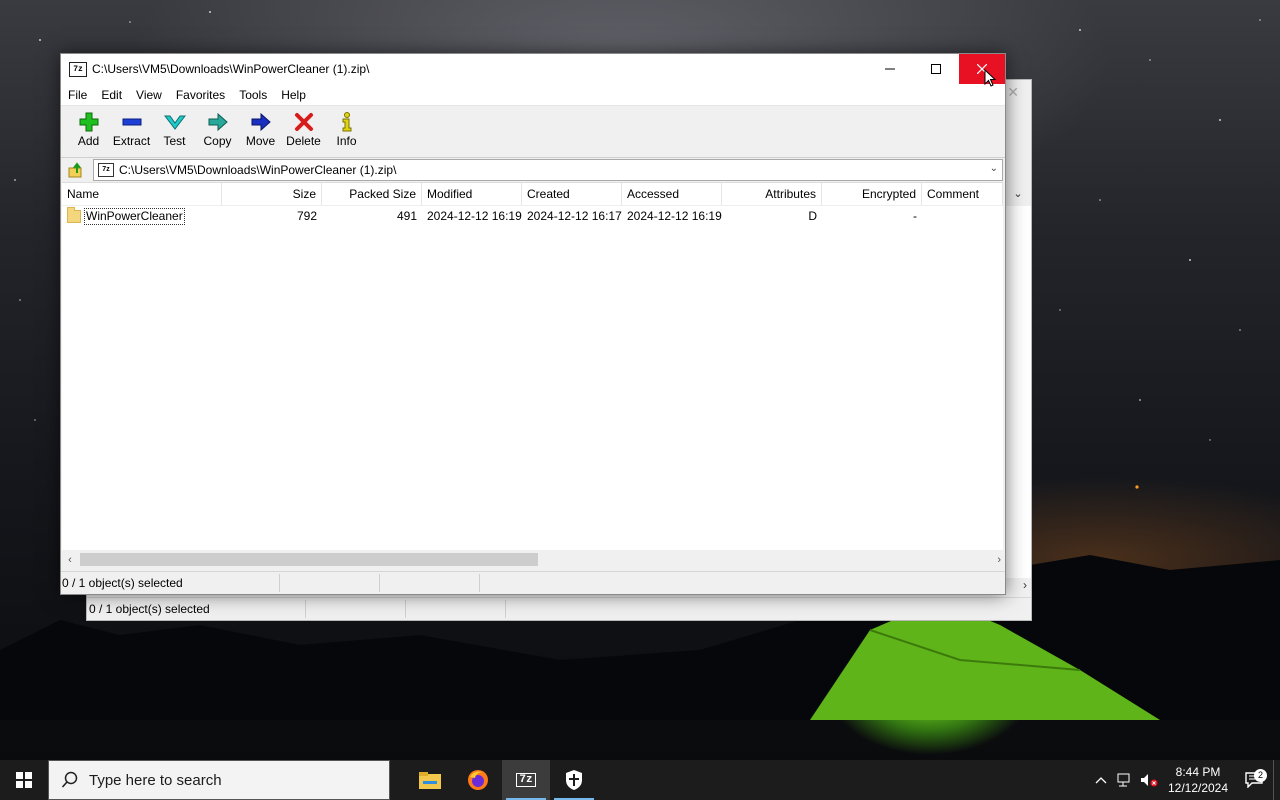  What do you see at coordinates (672, 194) in the screenshot?
I see `column-accessed: Accessed` at bounding box center [672, 194].